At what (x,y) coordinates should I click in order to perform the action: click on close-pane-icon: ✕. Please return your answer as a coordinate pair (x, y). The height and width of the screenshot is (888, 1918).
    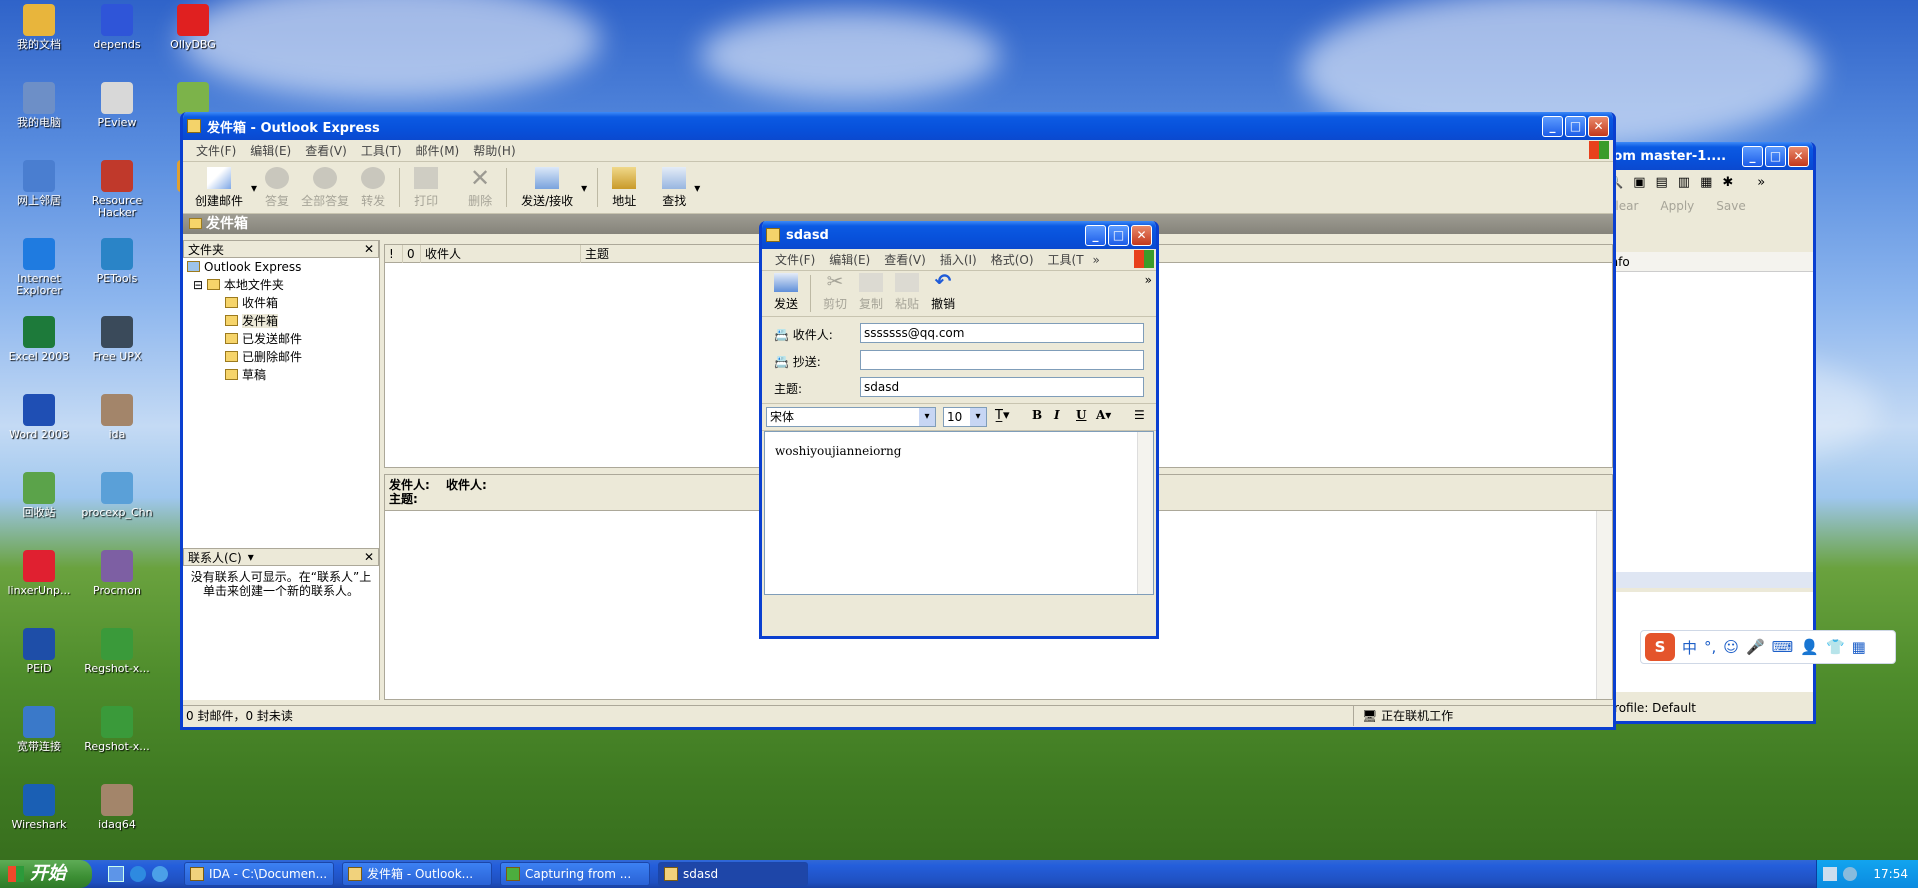
    Looking at the image, I should click on (369, 249).